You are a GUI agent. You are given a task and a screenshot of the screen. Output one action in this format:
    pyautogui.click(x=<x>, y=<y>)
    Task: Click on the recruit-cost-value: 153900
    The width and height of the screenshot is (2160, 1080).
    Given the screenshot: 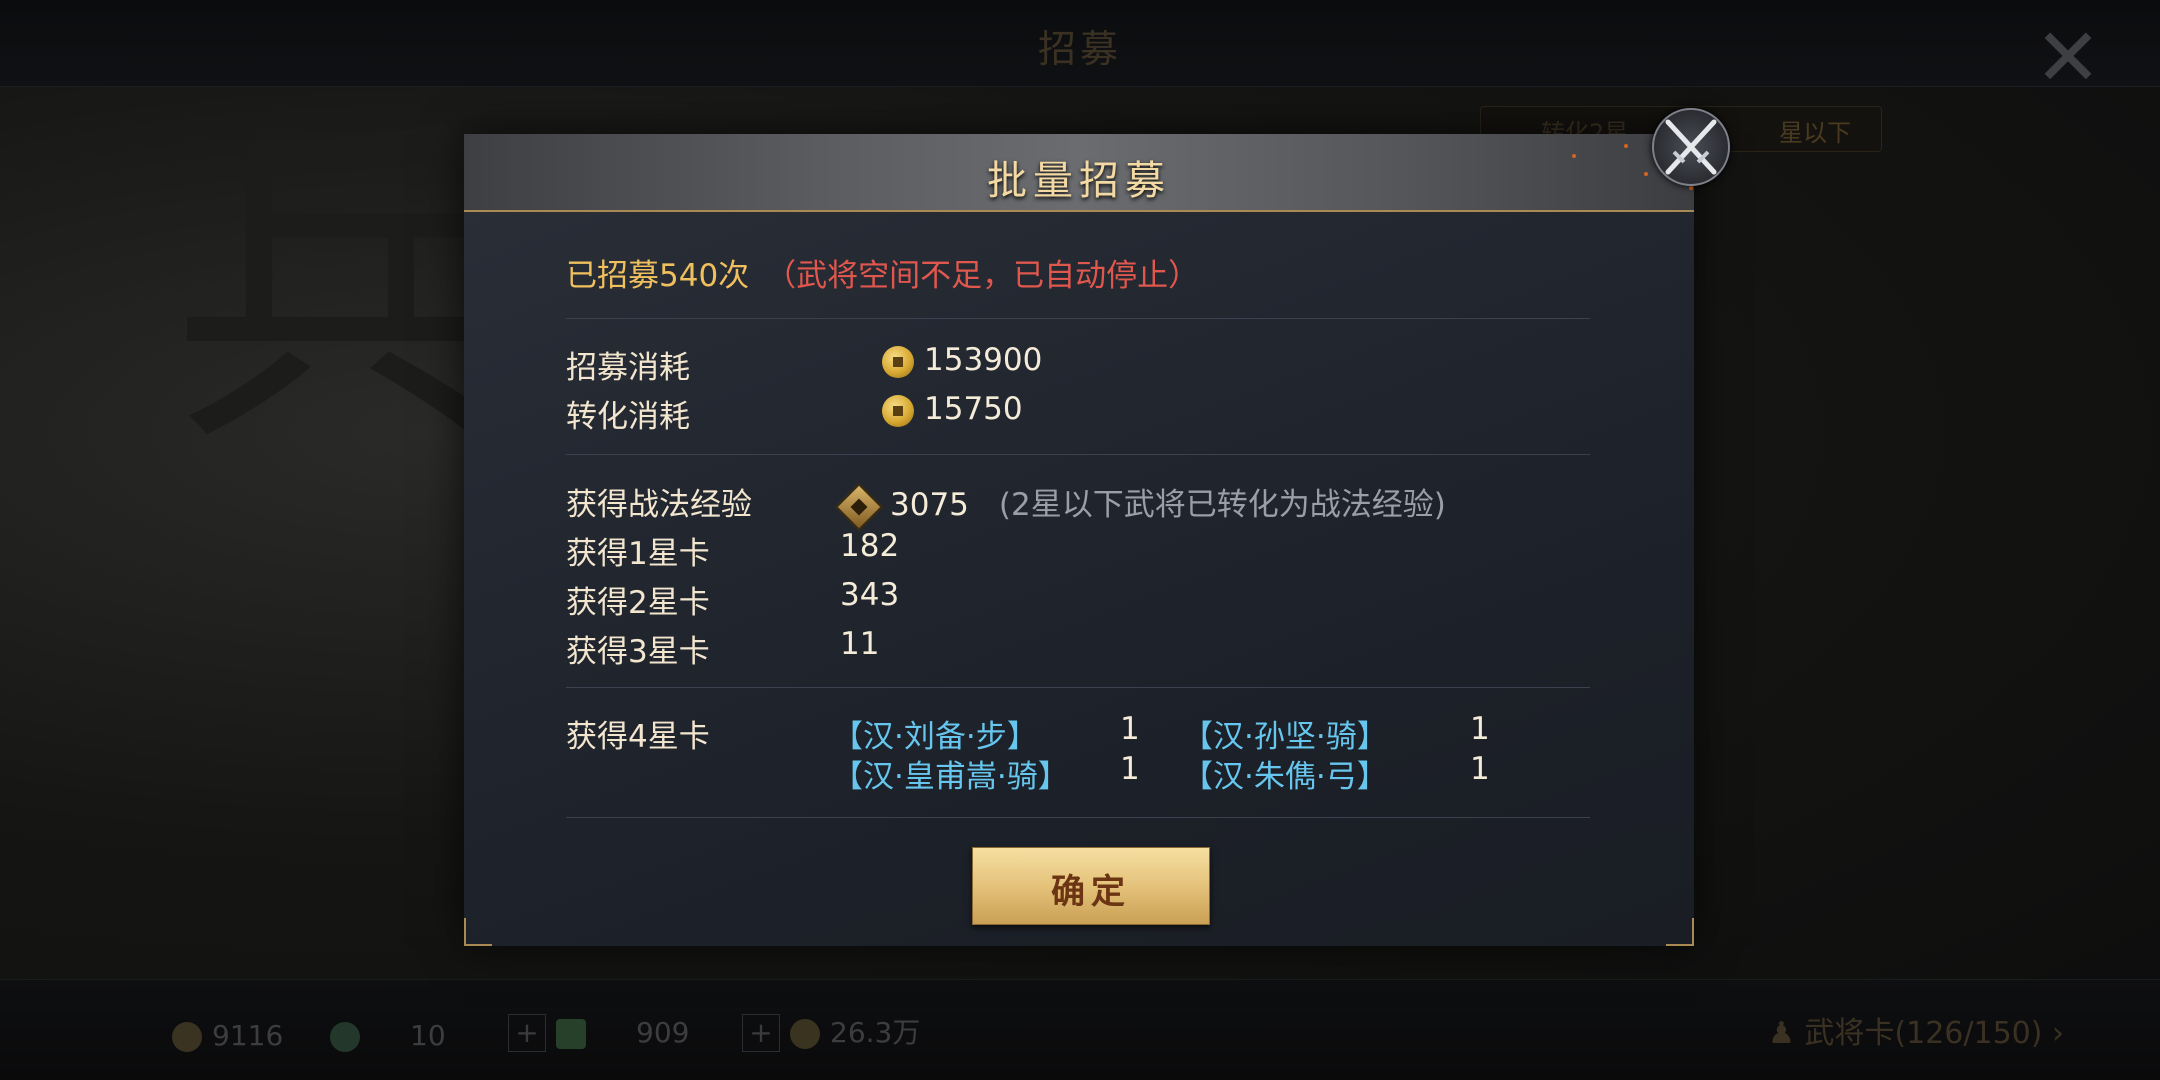 What is the action you would take?
    pyautogui.click(x=962, y=360)
    